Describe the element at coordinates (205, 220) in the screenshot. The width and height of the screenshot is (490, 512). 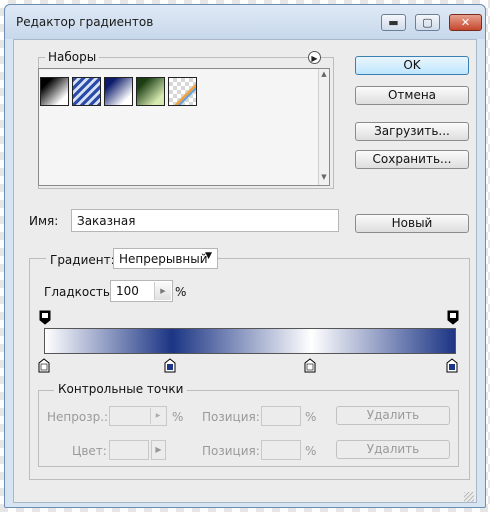
I see `name-input: Заказная` at that location.